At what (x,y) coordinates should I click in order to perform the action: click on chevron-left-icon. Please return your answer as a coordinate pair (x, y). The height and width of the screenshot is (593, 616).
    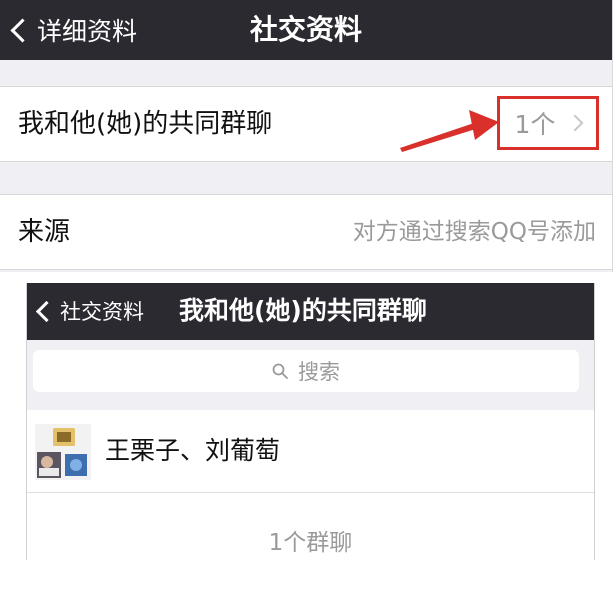
    Looking at the image, I should click on (46, 311).